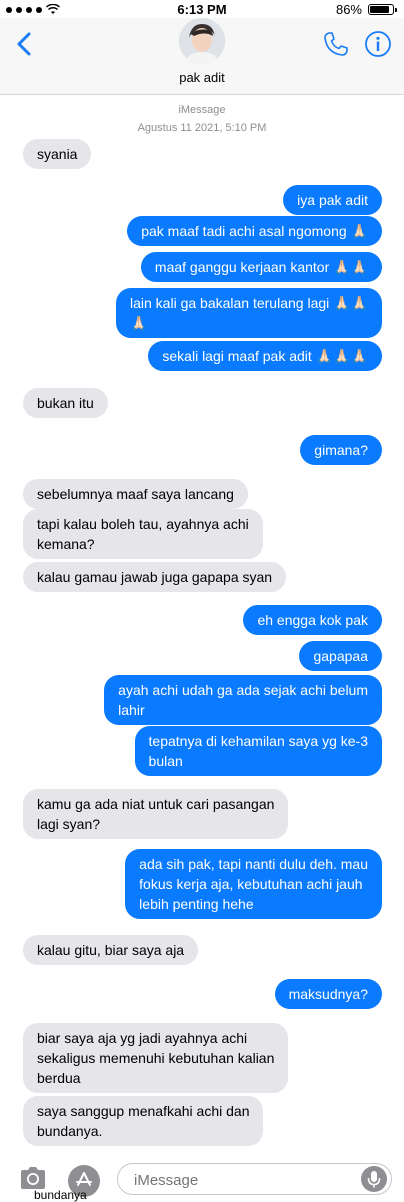 This screenshot has height=1202, width=404. Describe the element at coordinates (65, 403) in the screenshot. I see `message-bubble-incoming: bukan itu` at that location.